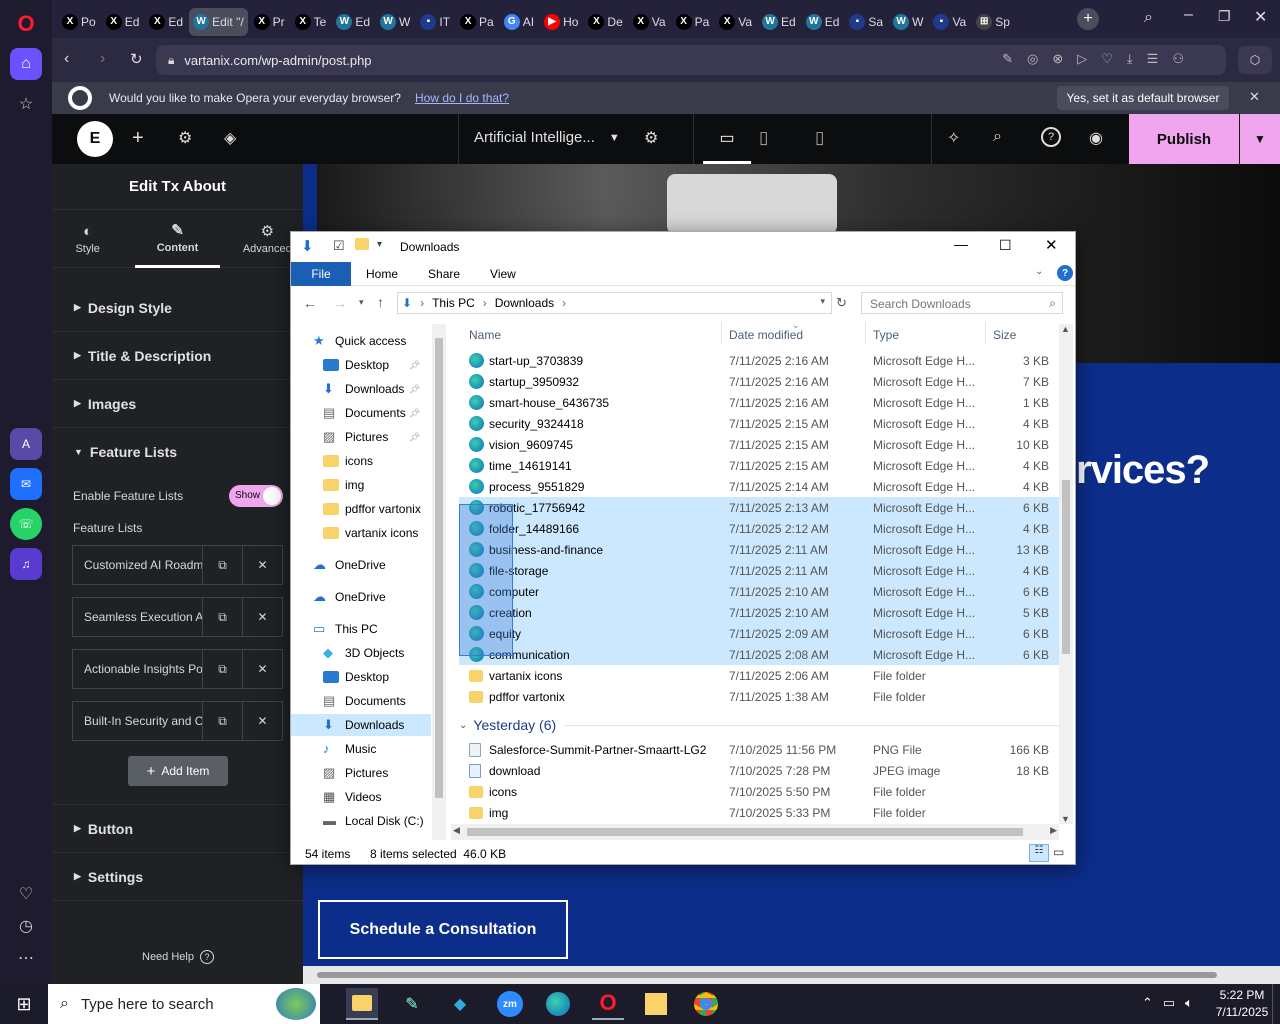 Image resolution: width=1280 pixels, height=1024 pixels. What do you see at coordinates (767, 975) in the screenshot?
I see `scroll-thumb` at bounding box center [767, 975].